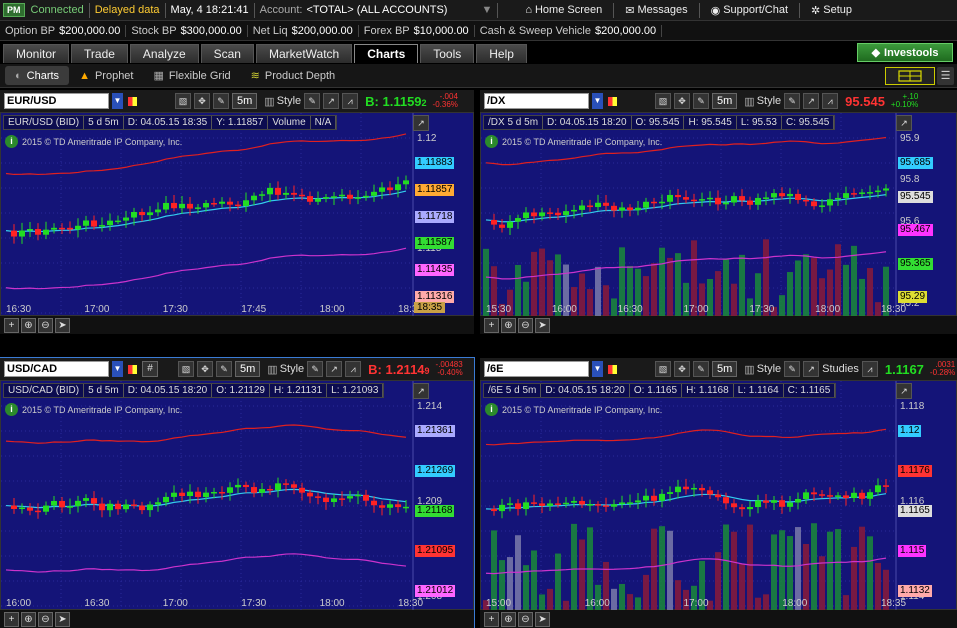  What do you see at coordinates (656, 10) in the screenshot?
I see `messages-button: ✉ Messages` at bounding box center [656, 10].